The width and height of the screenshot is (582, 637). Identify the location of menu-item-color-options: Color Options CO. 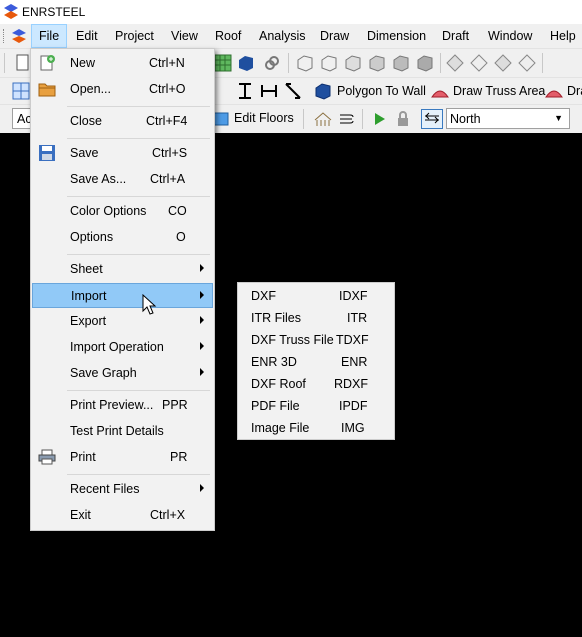
(122, 211).